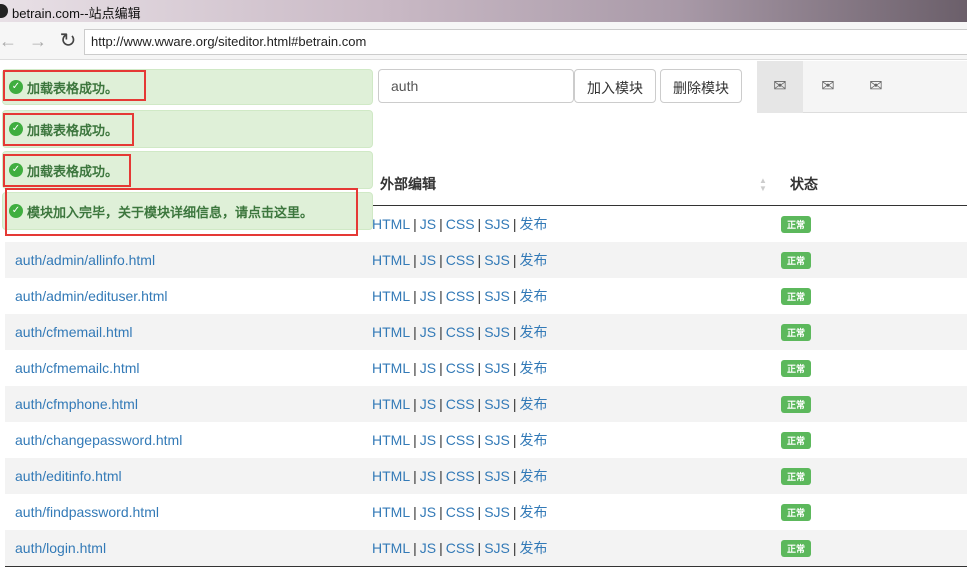 The width and height of the screenshot is (967, 572). Describe the element at coordinates (187, 211) in the screenshot. I see `module-added-toast: ✓ 模块加入完毕，关于模块详细信息，请点击这里。` at that location.